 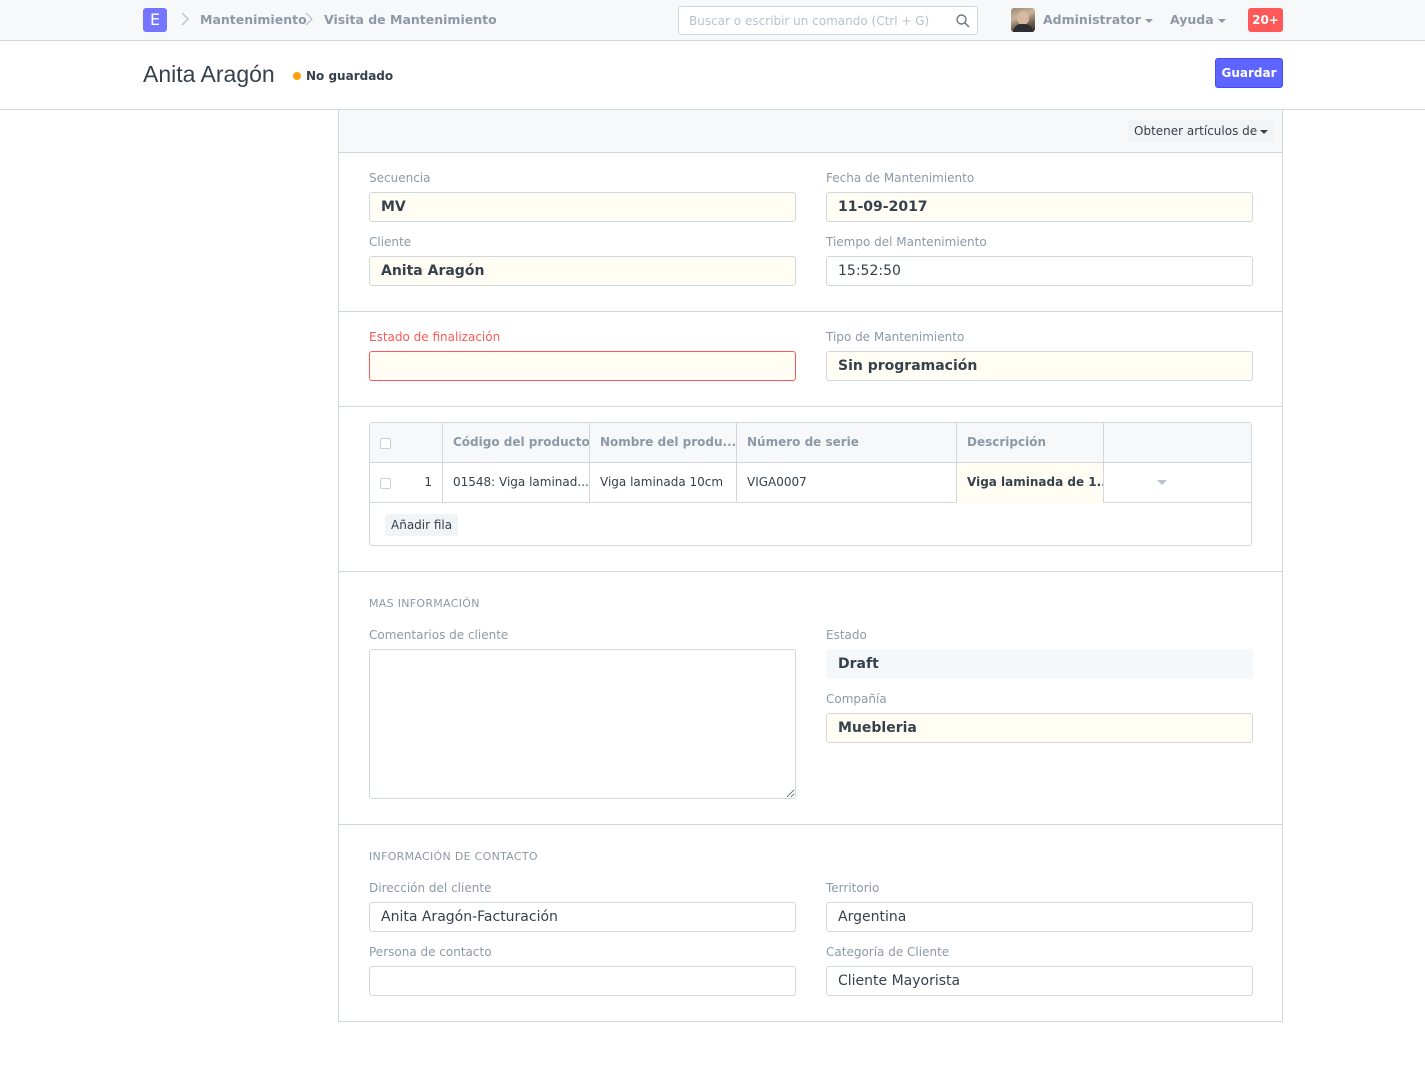 What do you see at coordinates (906, 242) in the screenshot?
I see `tiempo-label: Tiempo del Mantenimiento` at bounding box center [906, 242].